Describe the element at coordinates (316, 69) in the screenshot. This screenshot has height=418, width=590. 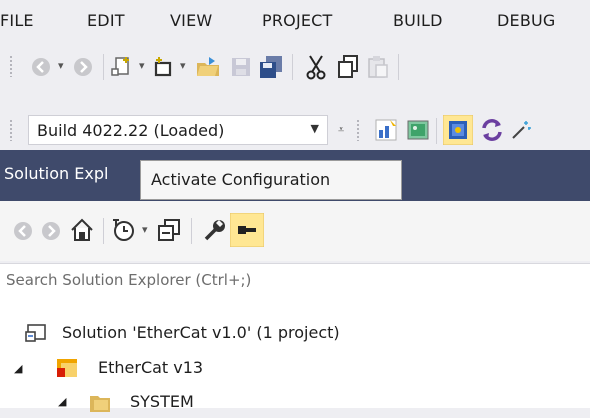
I see `cut-icon` at that location.